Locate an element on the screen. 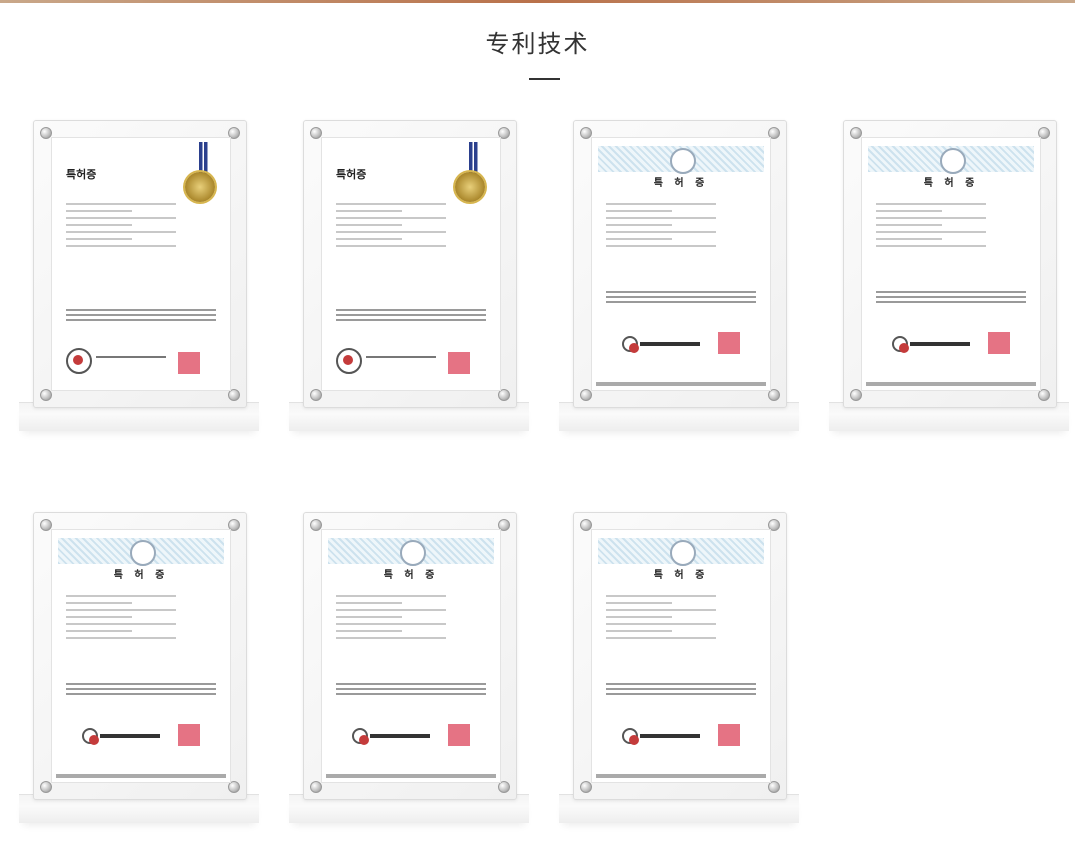  page-title: 专利技术 is located at coordinates (537, 44).